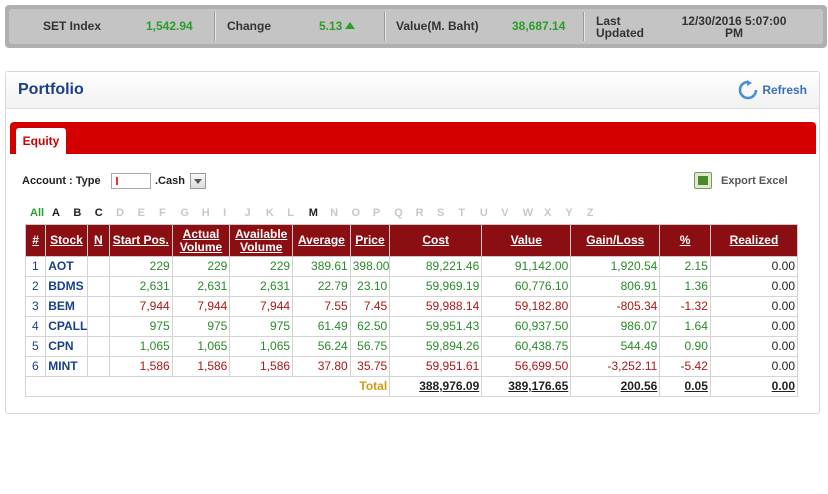  What do you see at coordinates (436, 346) in the screenshot?
I see `cell-cost: 59,894.26` at bounding box center [436, 346].